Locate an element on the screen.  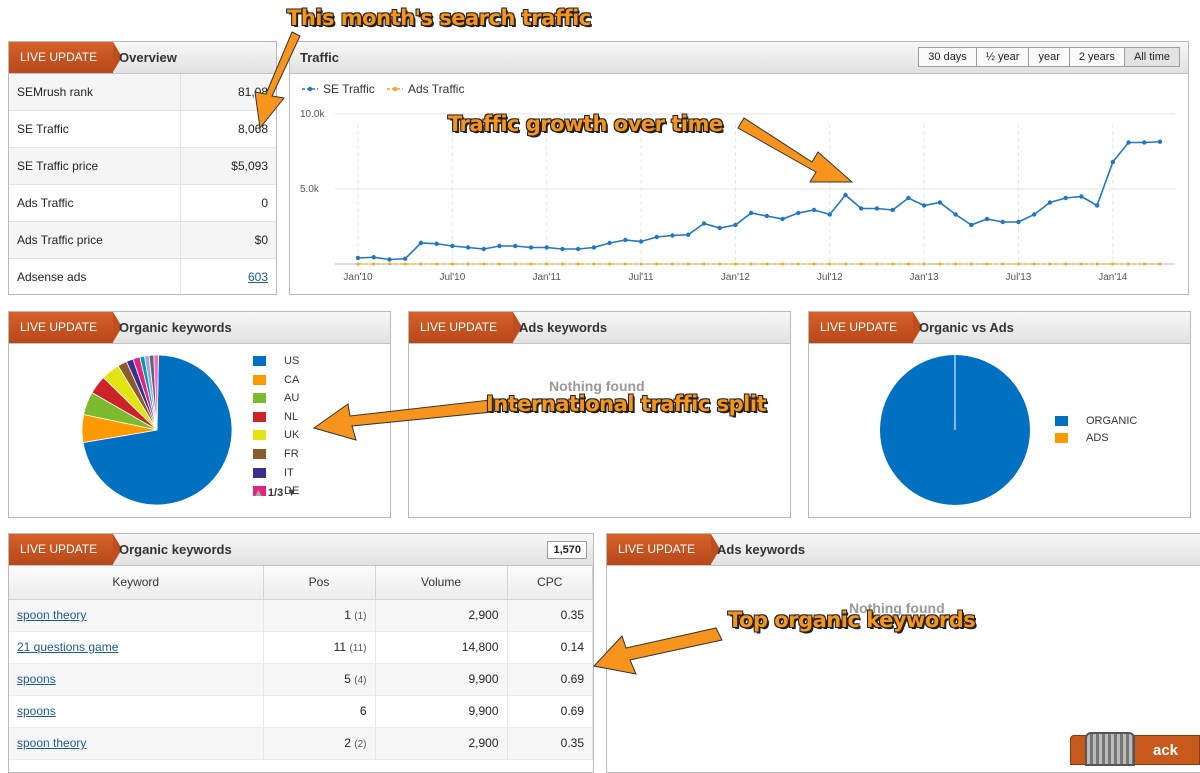
row-label: SE Traffic is located at coordinates (95, 129).